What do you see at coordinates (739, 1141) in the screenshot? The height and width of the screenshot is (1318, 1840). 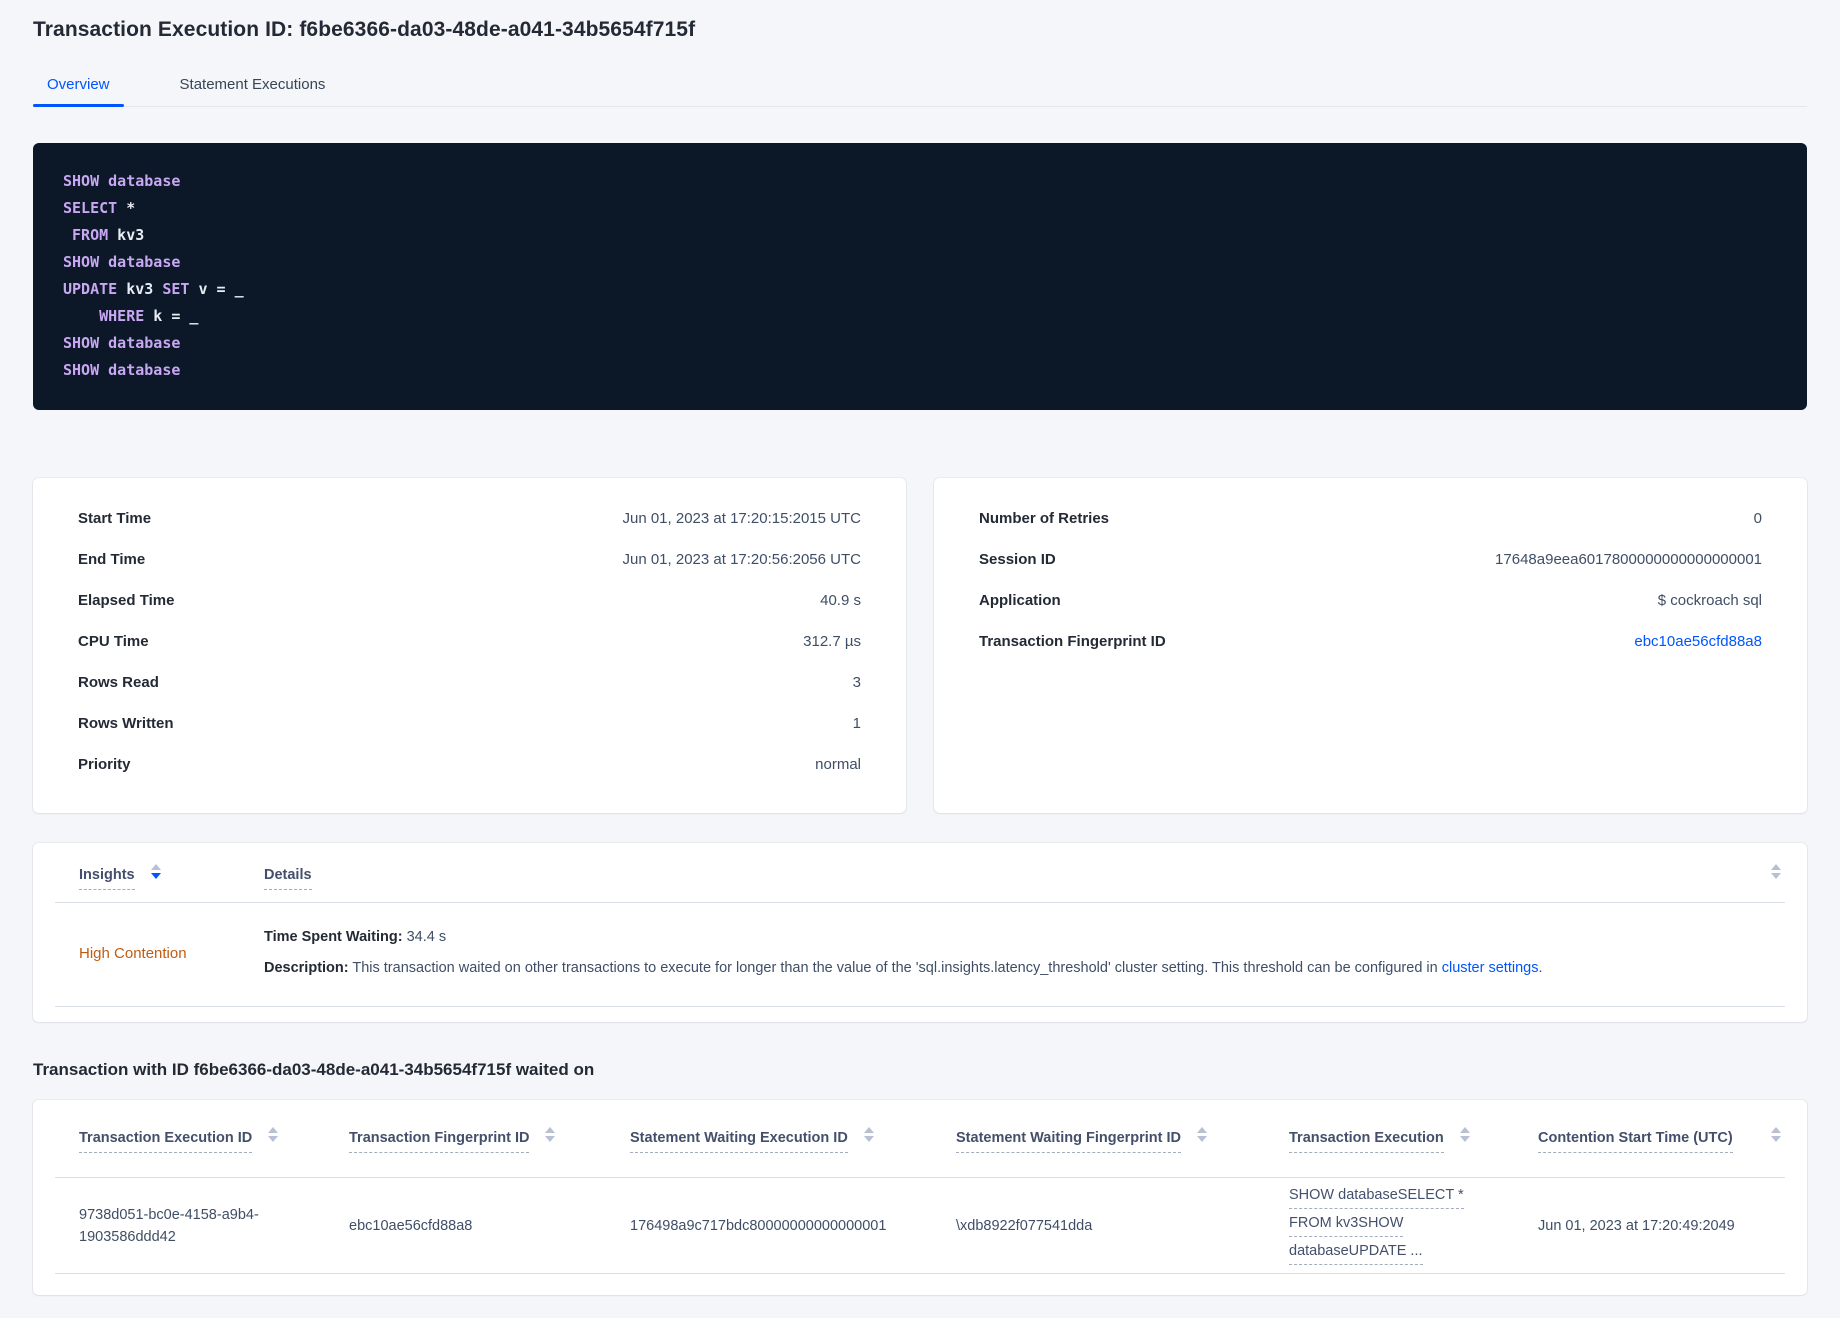 I see `column-header: Statement Waiting Execution ID` at bounding box center [739, 1141].